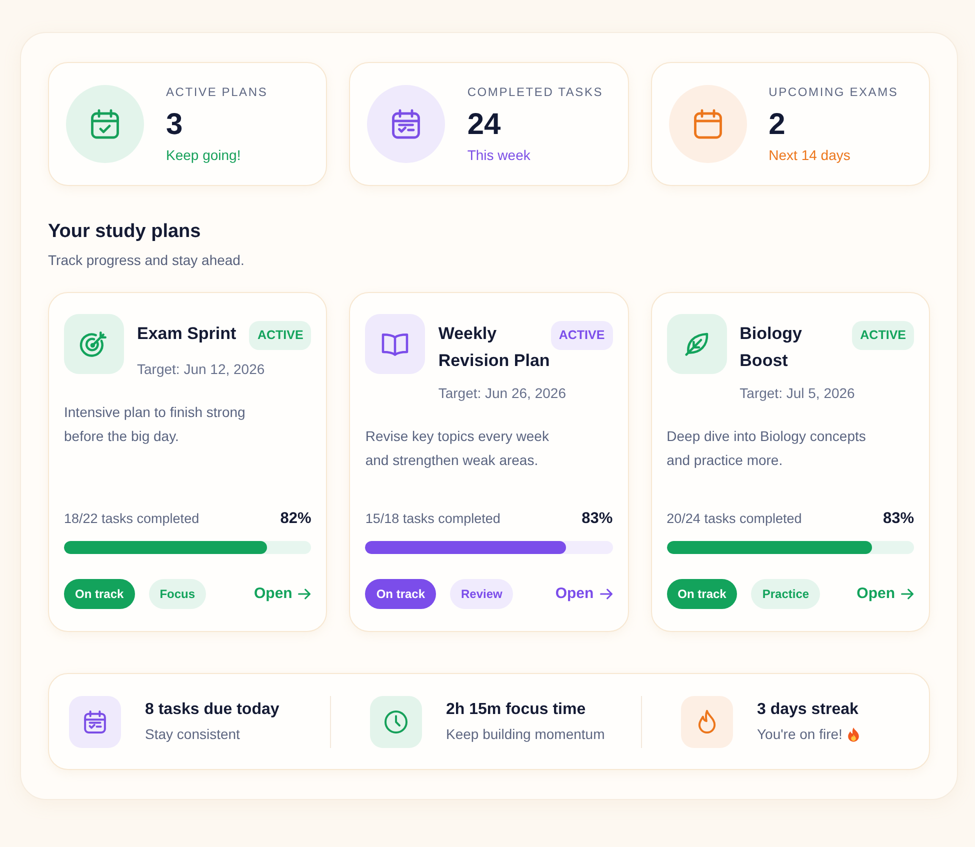 Image resolution: width=975 pixels, height=847 pixels. Describe the element at coordinates (535, 92) in the screenshot. I see `stat-label: COMPLETED TASKS` at that location.